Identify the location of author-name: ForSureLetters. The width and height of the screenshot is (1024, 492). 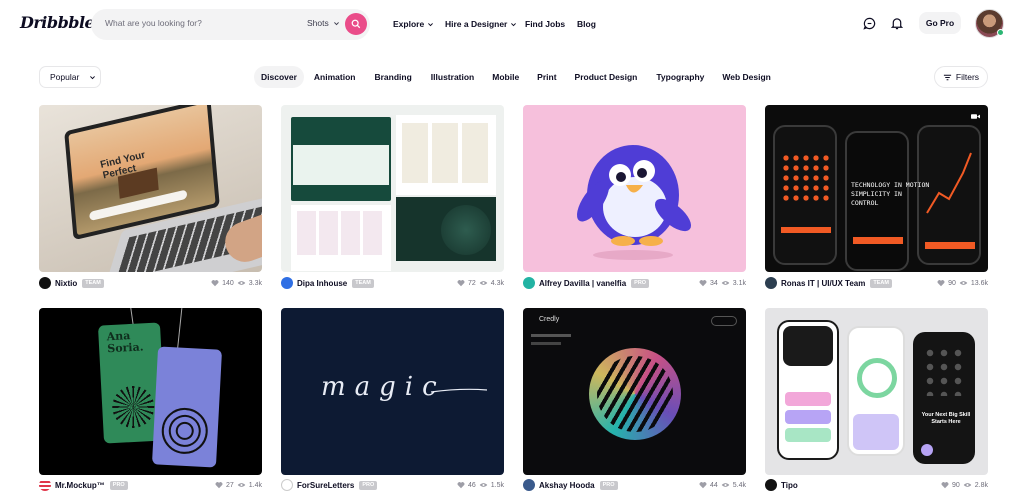
(325, 485).